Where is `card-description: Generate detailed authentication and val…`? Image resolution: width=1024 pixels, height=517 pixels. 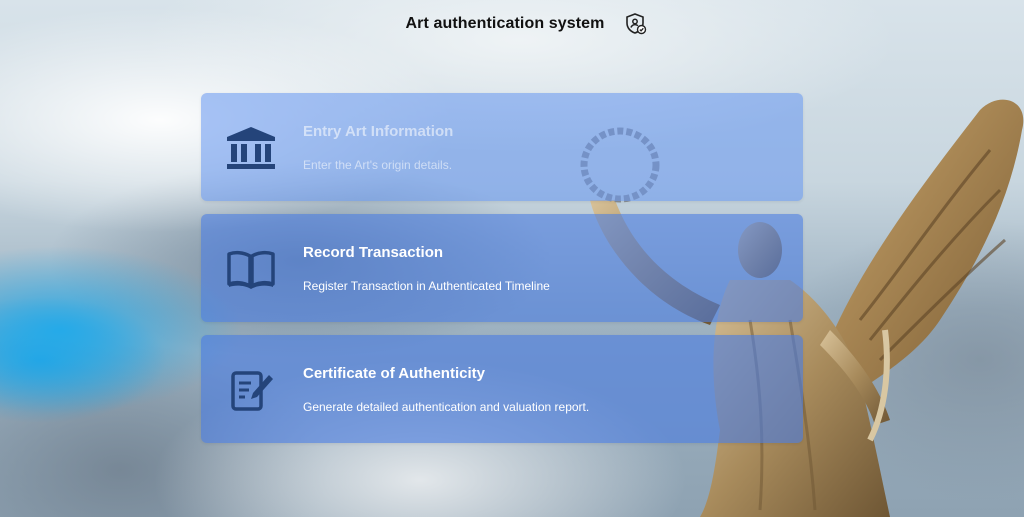
card-description: Generate detailed authentication and val… is located at coordinates (446, 407).